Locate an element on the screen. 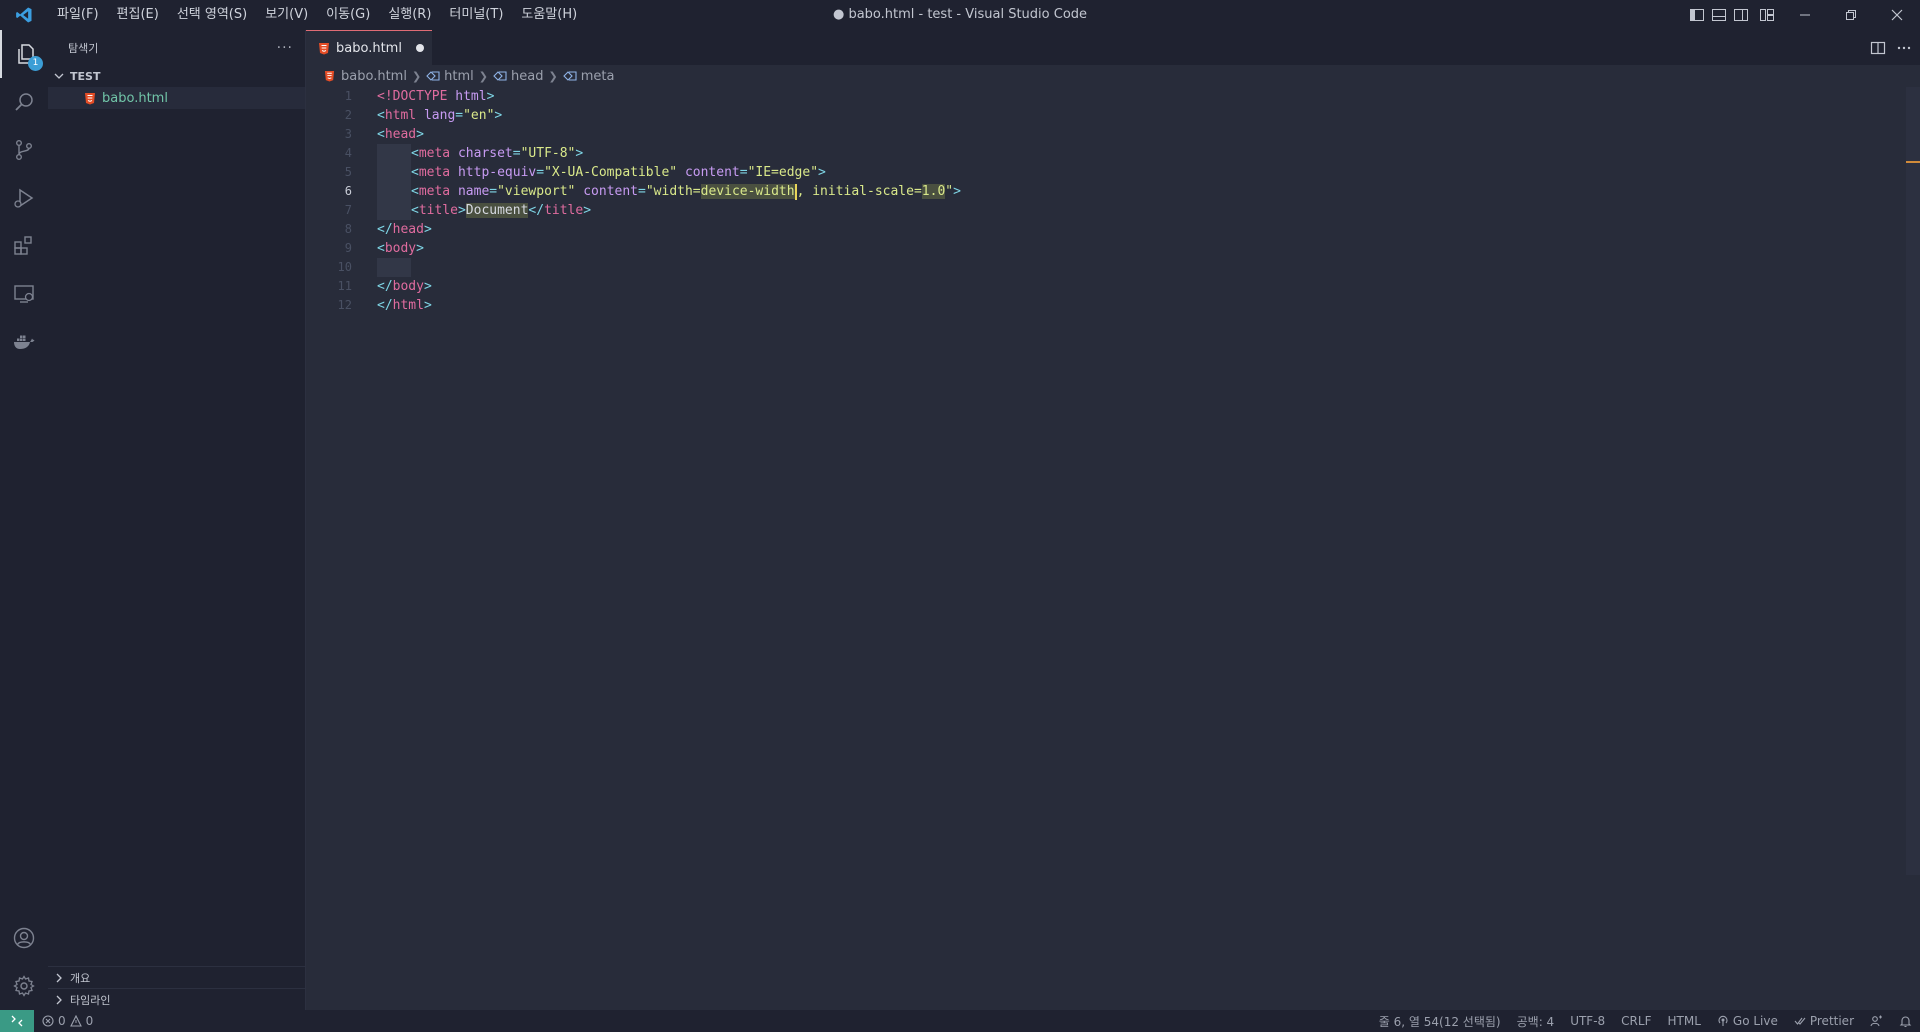 The image size is (1920, 1032). bell-icon is located at coordinates (1905, 1021).